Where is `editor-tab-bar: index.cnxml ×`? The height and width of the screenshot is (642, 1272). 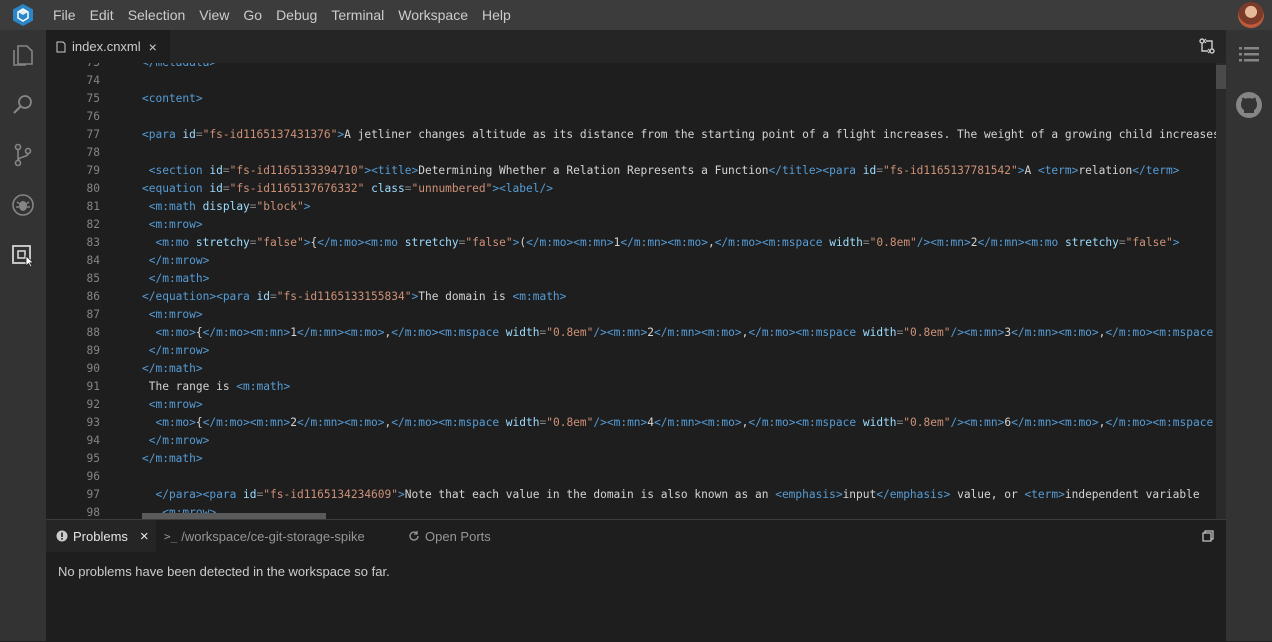 editor-tab-bar: index.cnxml × is located at coordinates (636, 46).